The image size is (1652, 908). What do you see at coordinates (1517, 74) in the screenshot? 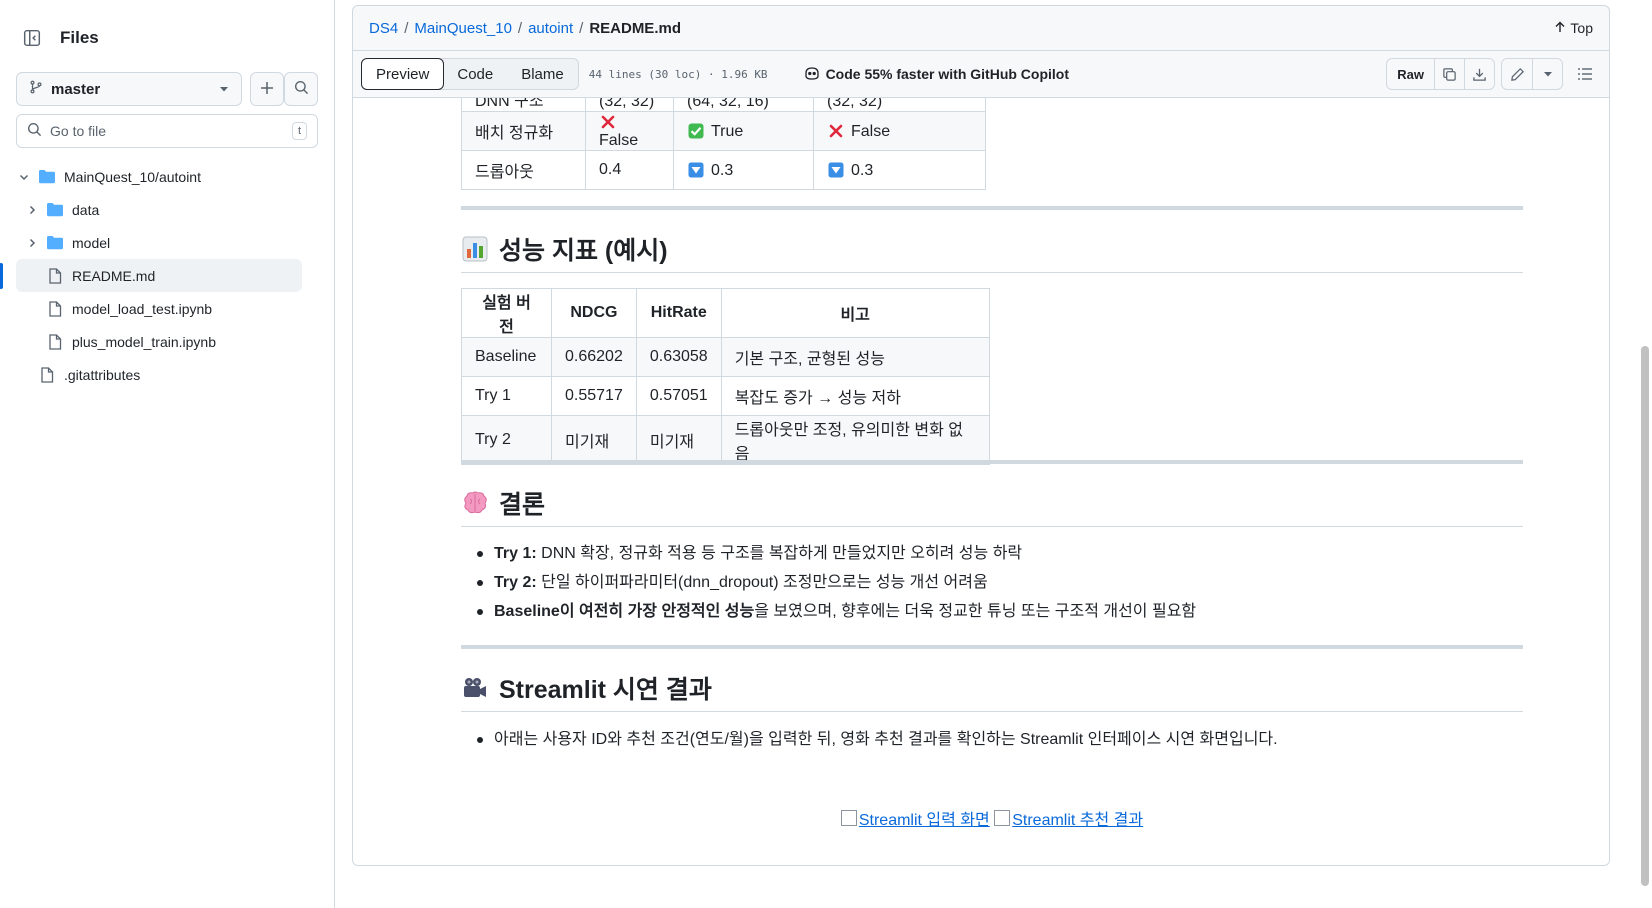
I see `pencil-icon` at bounding box center [1517, 74].